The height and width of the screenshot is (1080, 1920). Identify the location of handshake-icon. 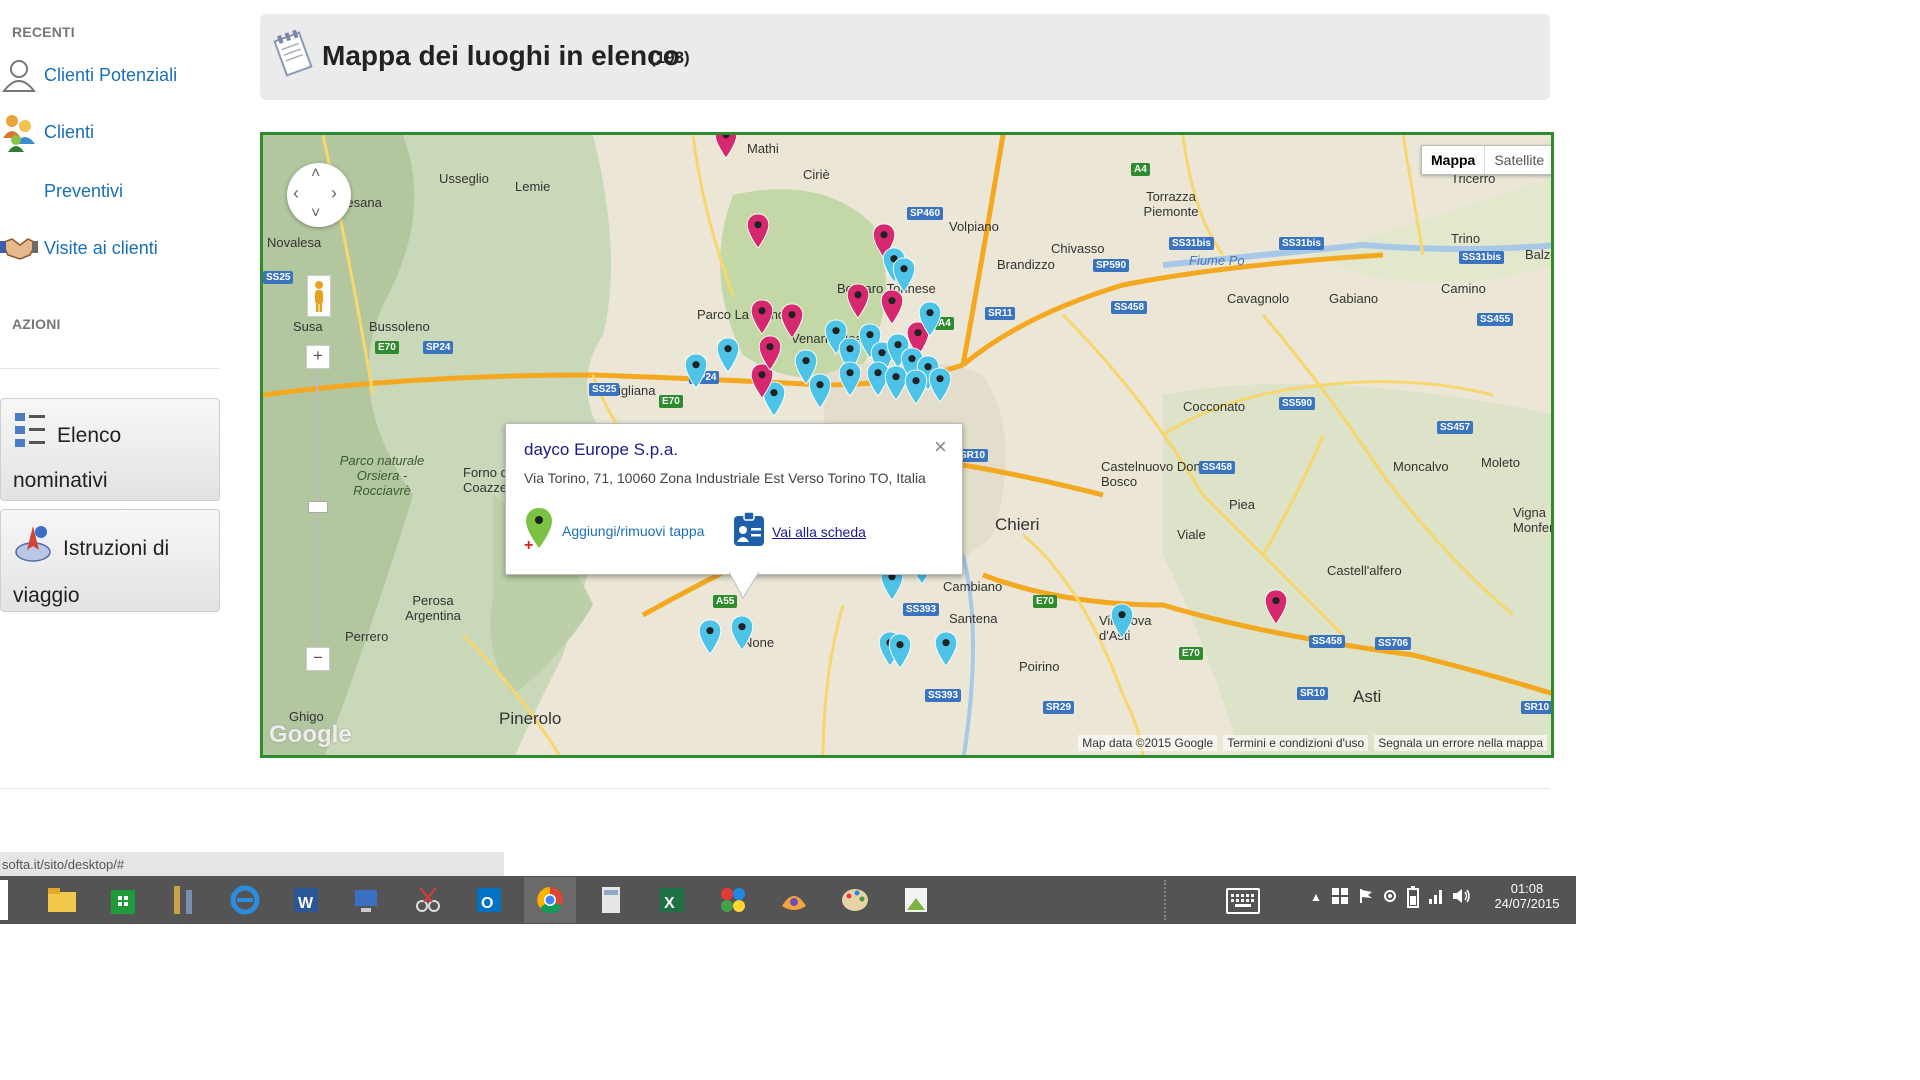
(19, 248).